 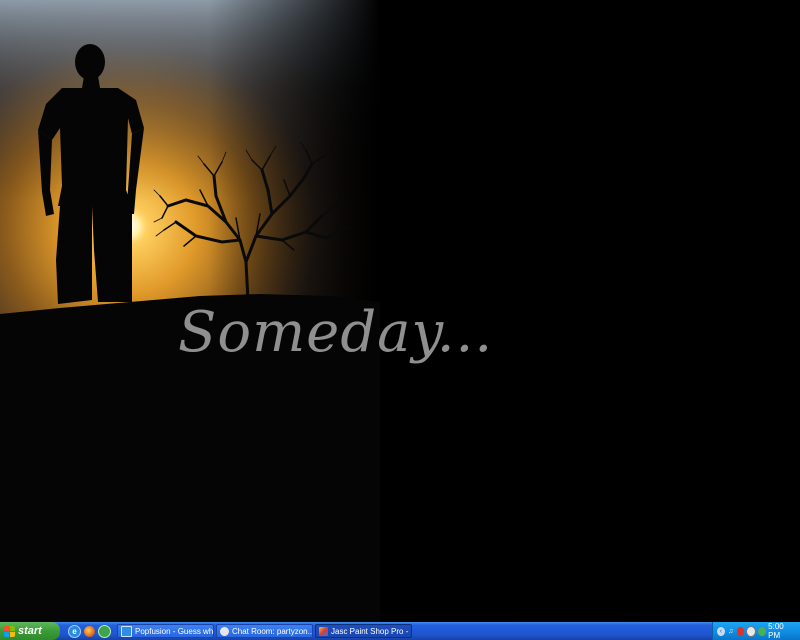 What do you see at coordinates (762, 631) in the screenshot?
I see `messenger-status-icon` at bounding box center [762, 631].